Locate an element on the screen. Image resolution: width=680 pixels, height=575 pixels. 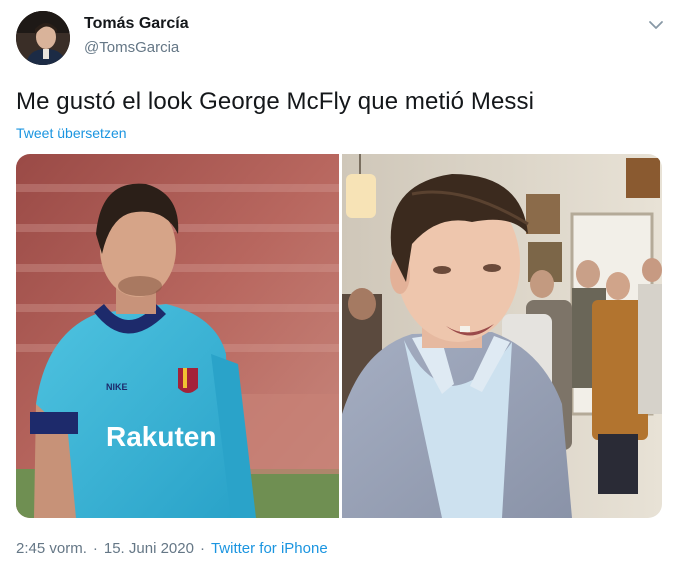
jersey-brand-text: NIKE is located at coordinates (117, 387).